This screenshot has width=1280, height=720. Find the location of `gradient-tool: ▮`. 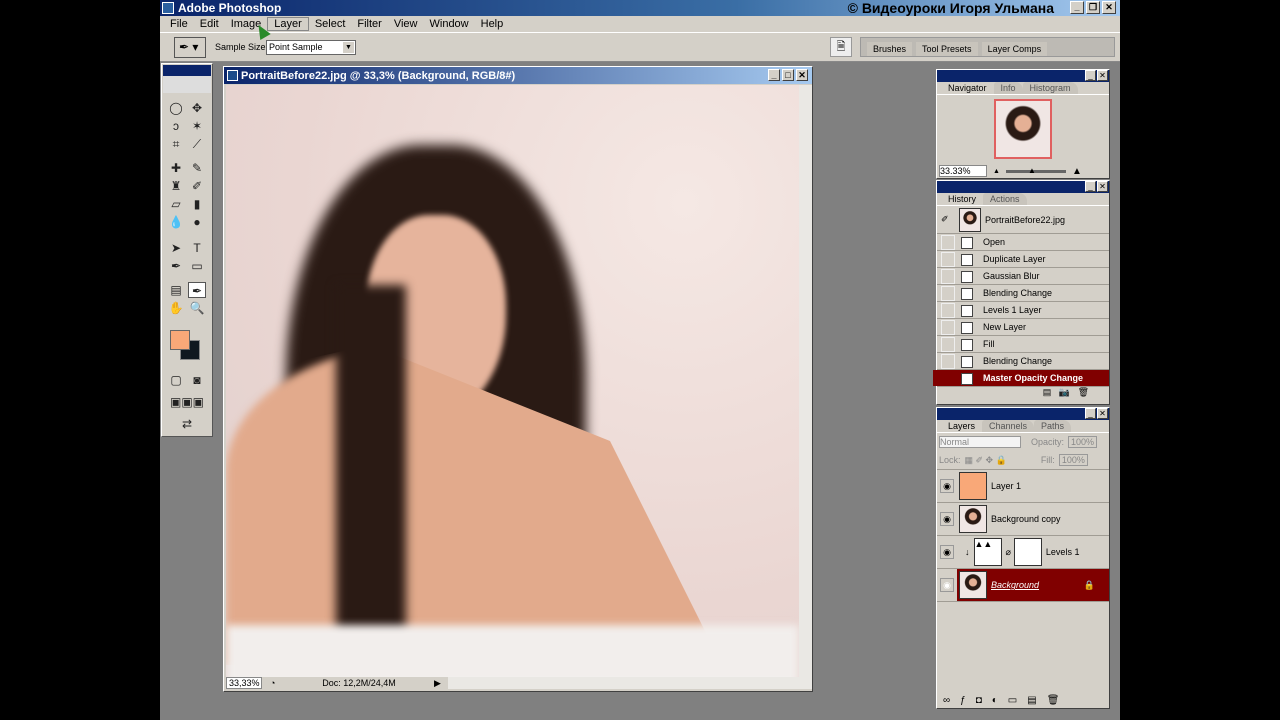

gradient-tool: ▮ is located at coordinates (197, 204).